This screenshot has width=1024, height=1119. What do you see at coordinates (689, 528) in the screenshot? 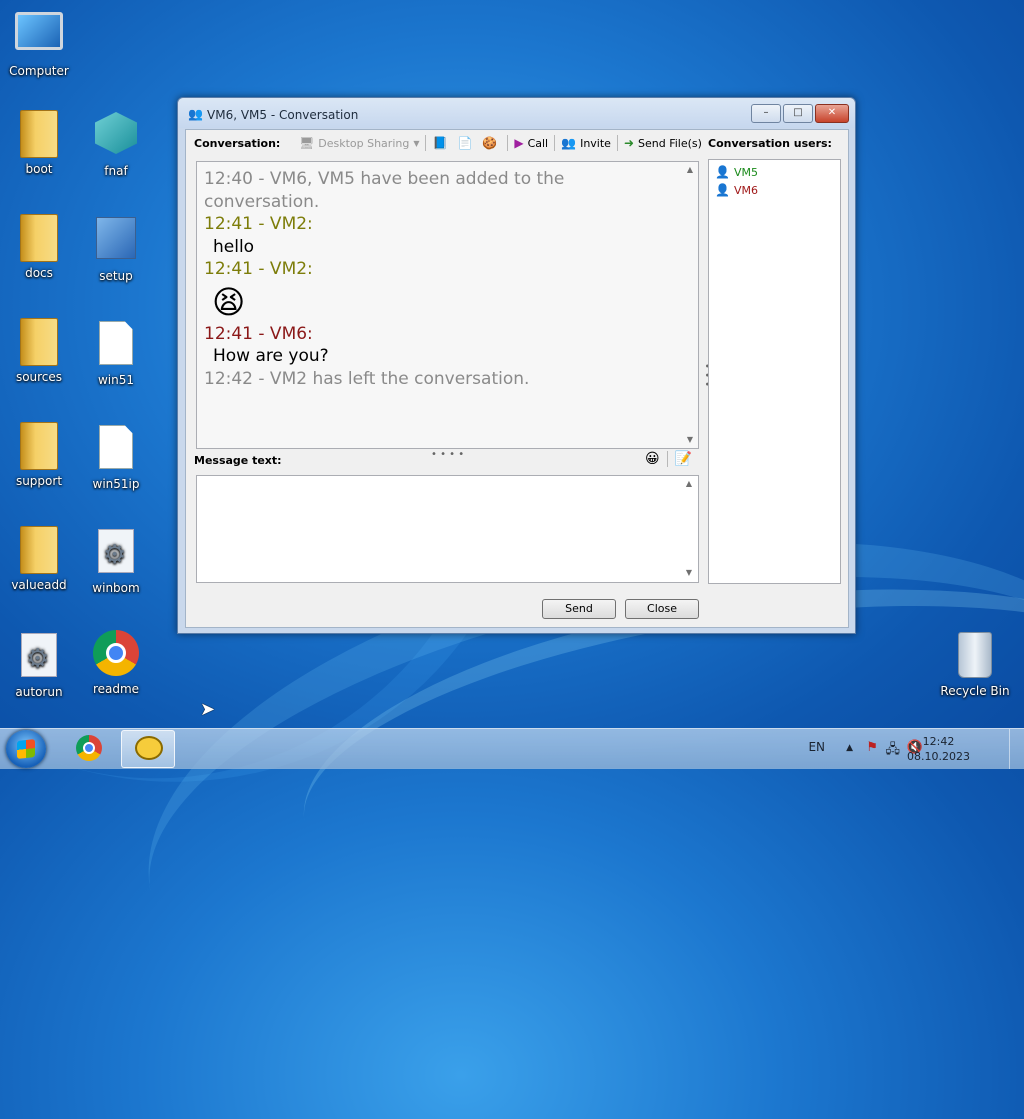
I see `message-scrollbar: ▲ ▼` at bounding box center [689, 528].